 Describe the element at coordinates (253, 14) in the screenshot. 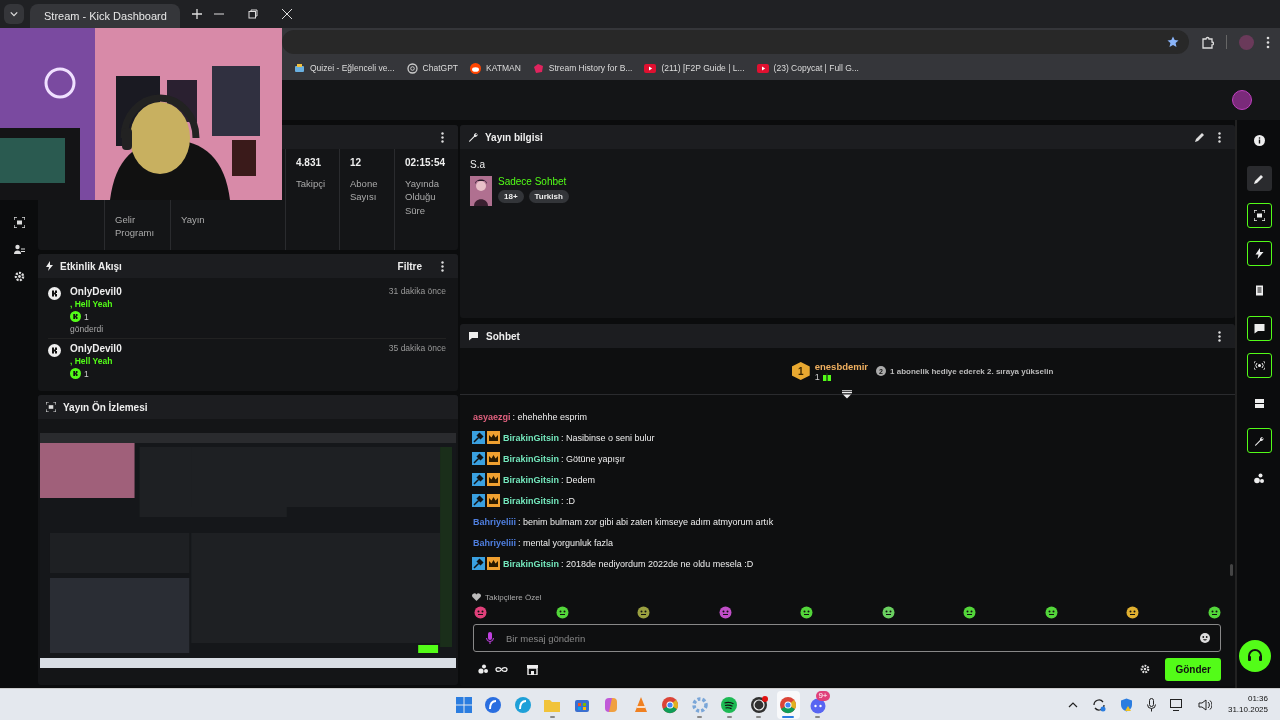

I see `restore-icon` at that location.